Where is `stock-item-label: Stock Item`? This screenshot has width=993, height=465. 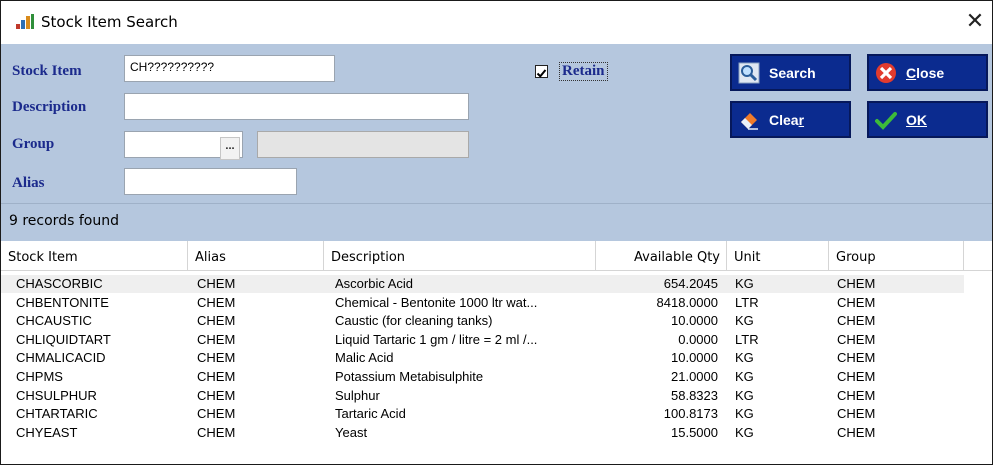
stock-item-label: Stock Item is located at coordinates (47, 71).